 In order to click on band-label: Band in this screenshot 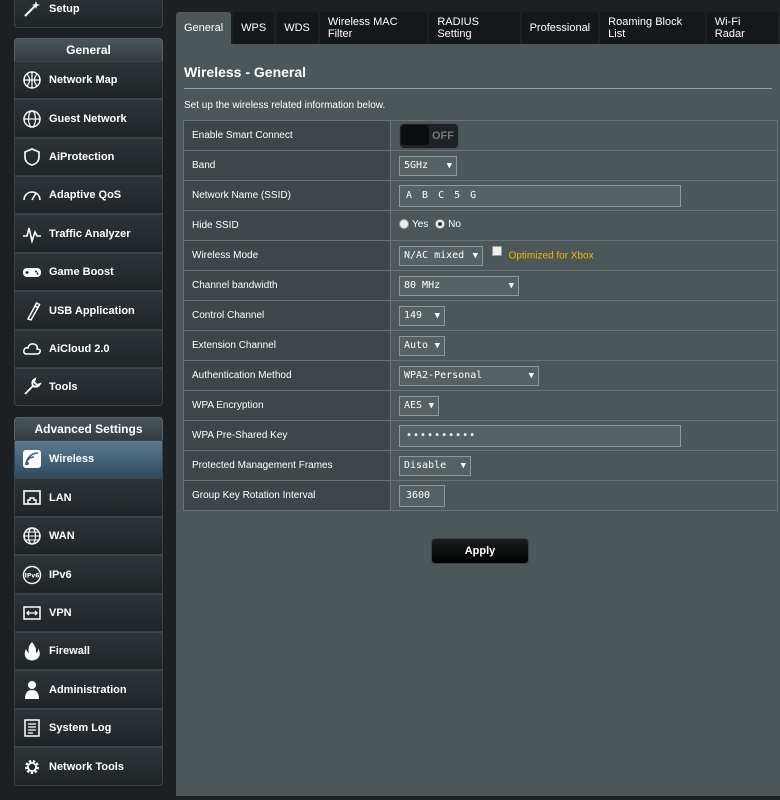, I will do `click(287, 165)`.